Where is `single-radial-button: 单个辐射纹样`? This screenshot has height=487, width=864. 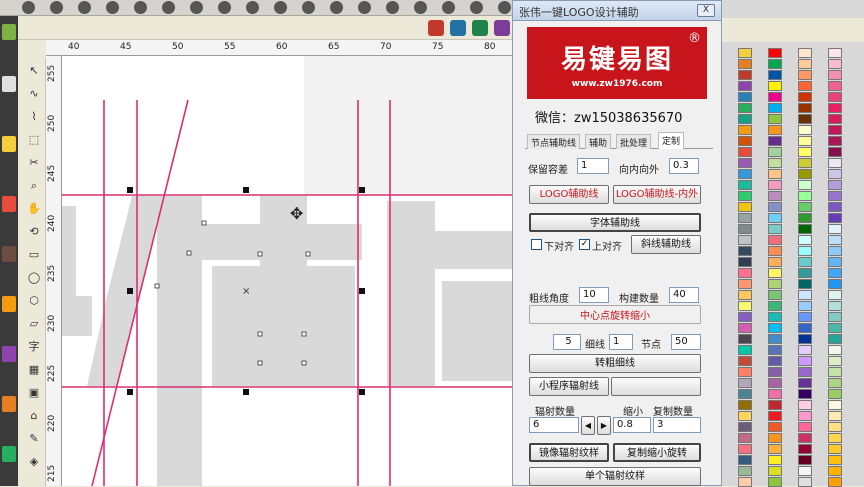
single-radial-button: 单个辐射纹样 is located at coordinates (615, 476).